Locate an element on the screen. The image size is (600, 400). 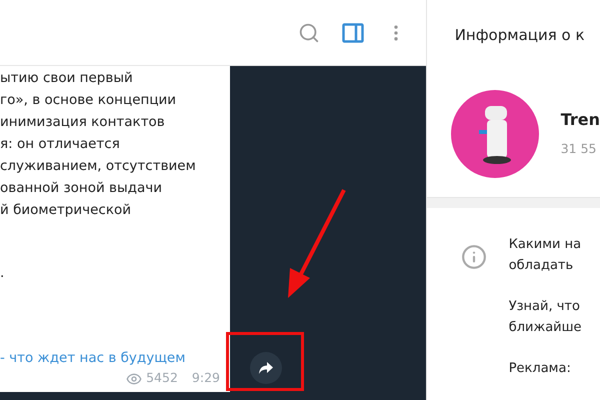
message-text: служиванием, отсутствием is located at coordinates (98, 166).